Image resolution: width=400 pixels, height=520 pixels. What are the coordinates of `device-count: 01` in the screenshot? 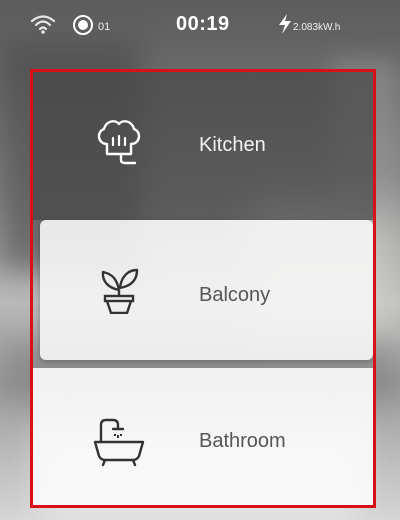 It's located at (104, 27).